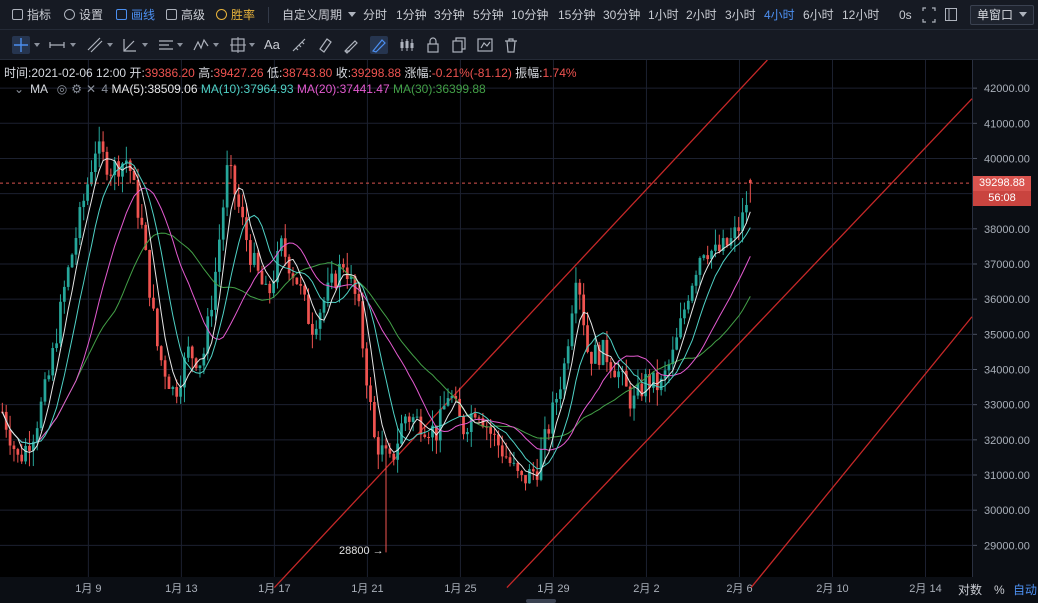 The width and height of the screenshot is (1038, 603). Describe the element at coordinates (130, 45) in the screenshot. I see `angle-icon` at that location.